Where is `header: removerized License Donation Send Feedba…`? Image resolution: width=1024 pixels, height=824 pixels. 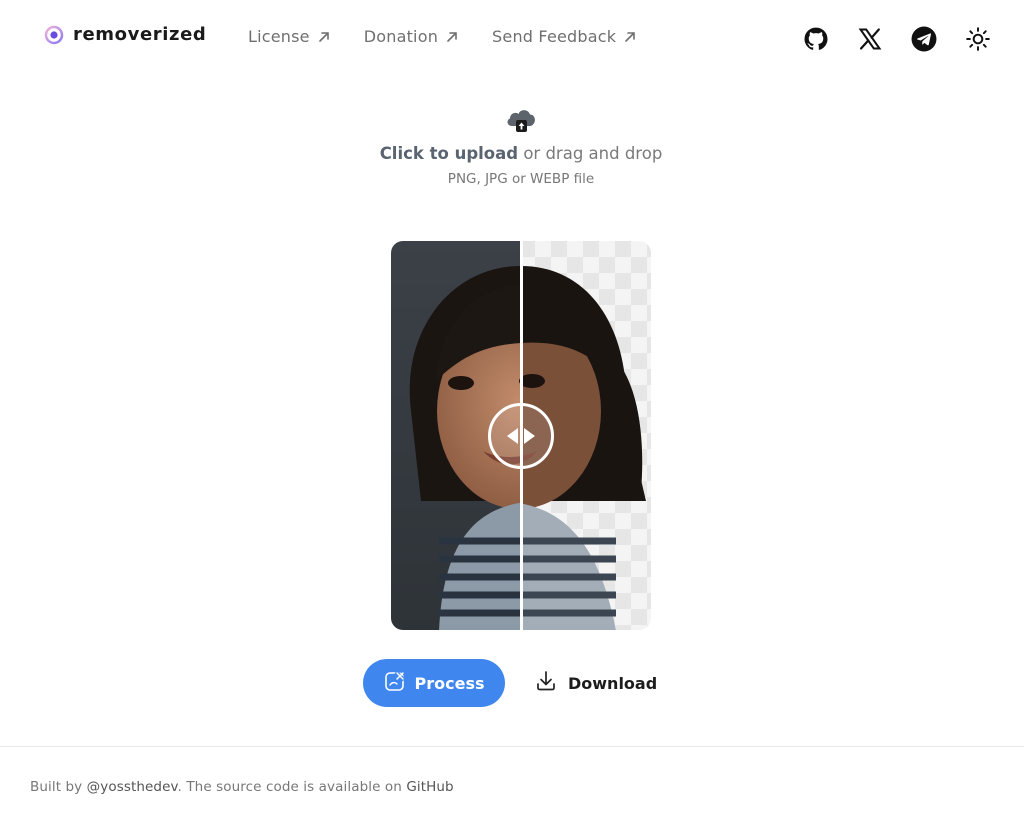
header: removerized License Donation Send Feedba… is located at coordinates (512, 38).